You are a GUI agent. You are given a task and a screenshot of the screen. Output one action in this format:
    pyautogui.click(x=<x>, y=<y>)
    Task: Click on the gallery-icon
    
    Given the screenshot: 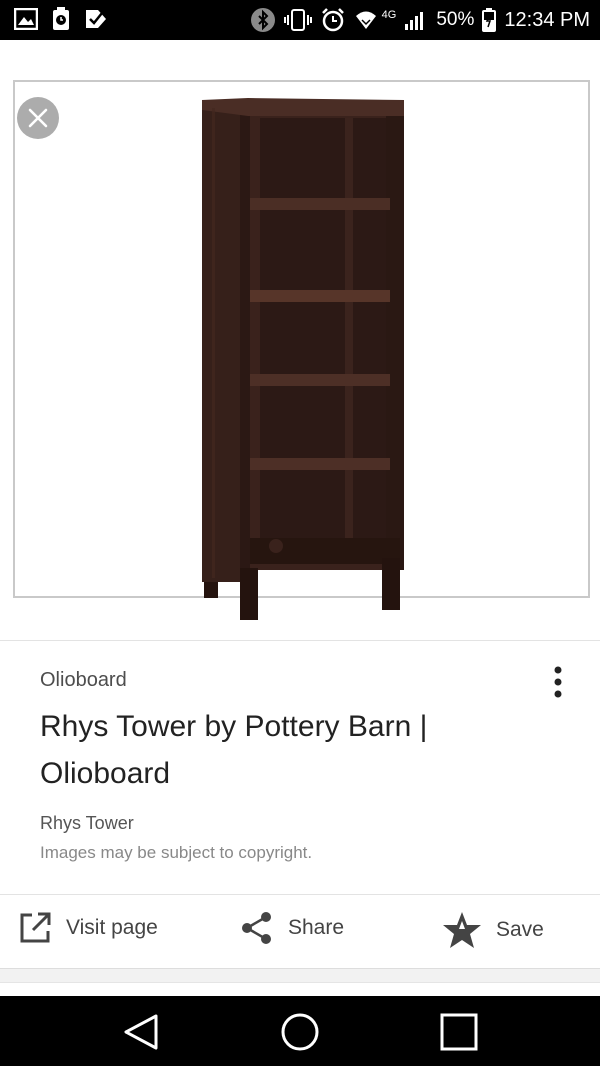 What is the action you would take?
    pyautogui.click(x=26, y=19)
    